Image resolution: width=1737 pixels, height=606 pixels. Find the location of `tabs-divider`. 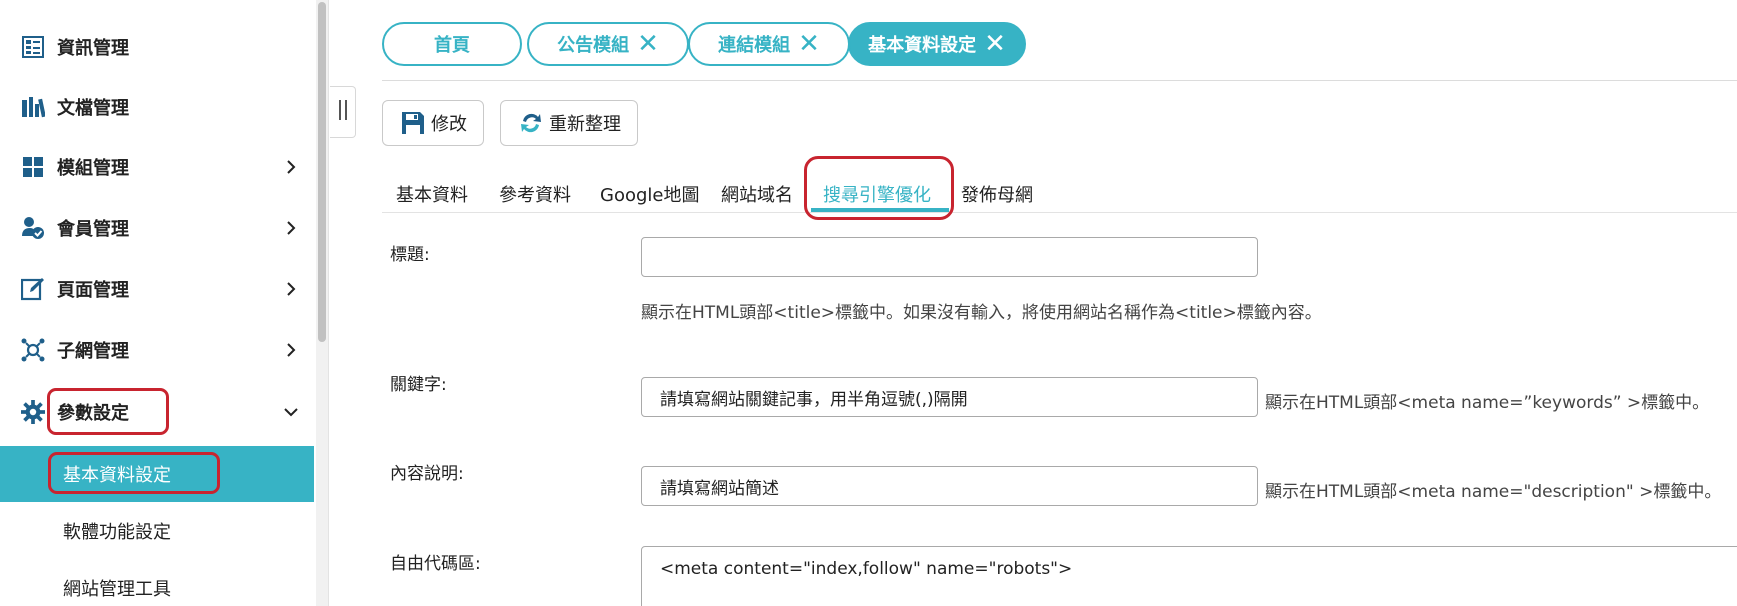

tabs-divider is located at coordinates (1059, 80).